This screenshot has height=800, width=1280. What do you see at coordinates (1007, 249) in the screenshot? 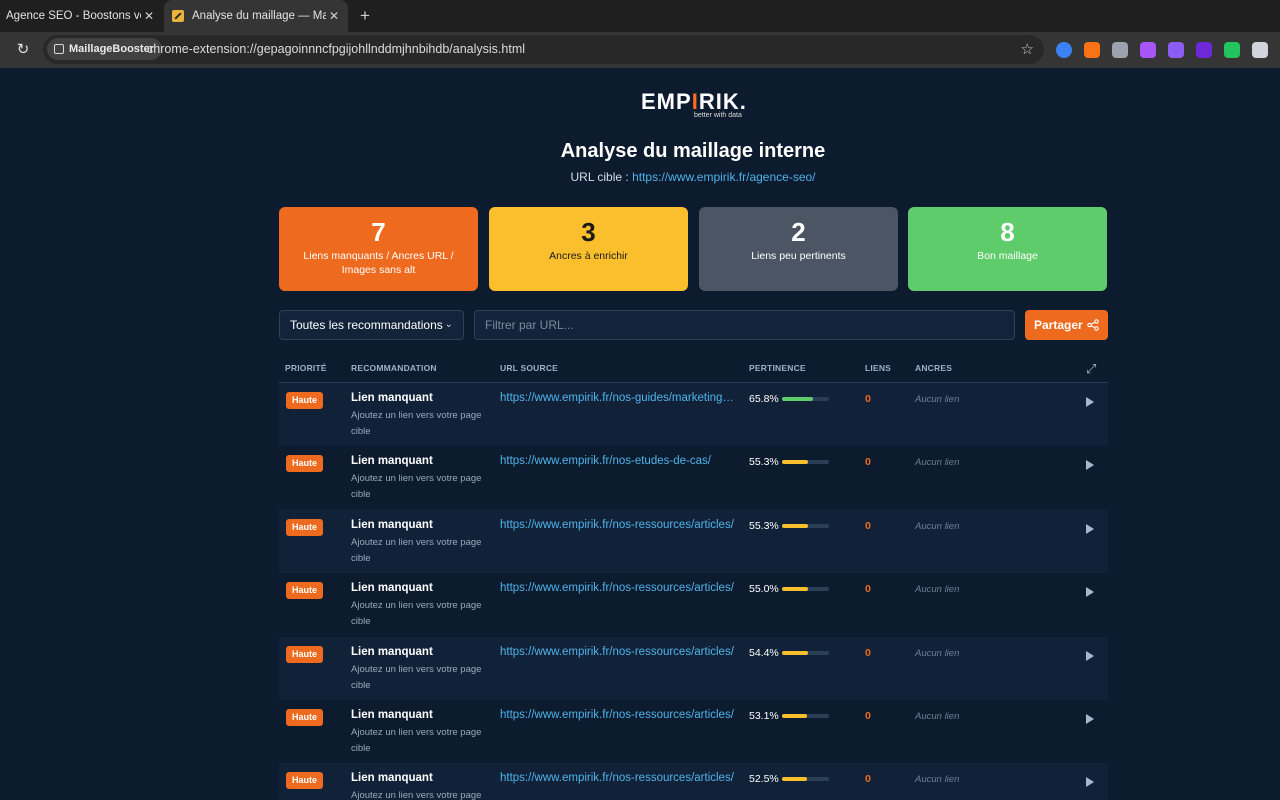
I see `summary-card: 8 Bon maillage` at bounding box center [1007, 249].